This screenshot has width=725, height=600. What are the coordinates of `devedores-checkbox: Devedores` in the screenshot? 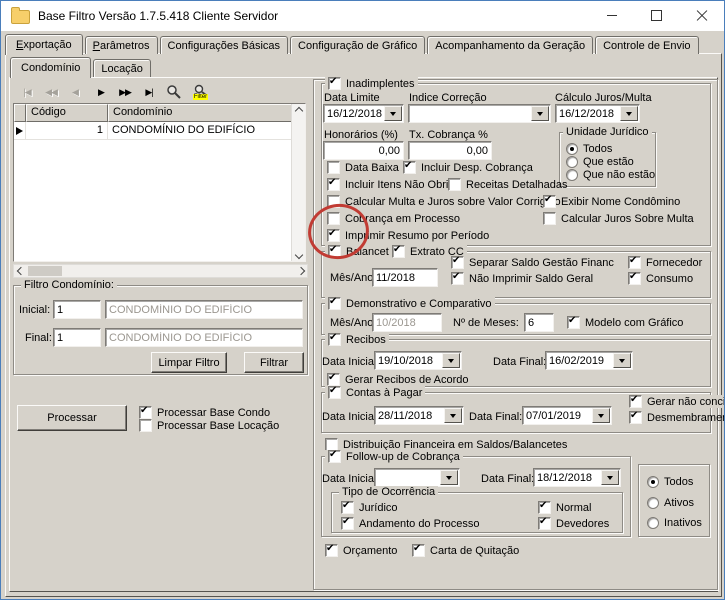 It's located at (573, 523).